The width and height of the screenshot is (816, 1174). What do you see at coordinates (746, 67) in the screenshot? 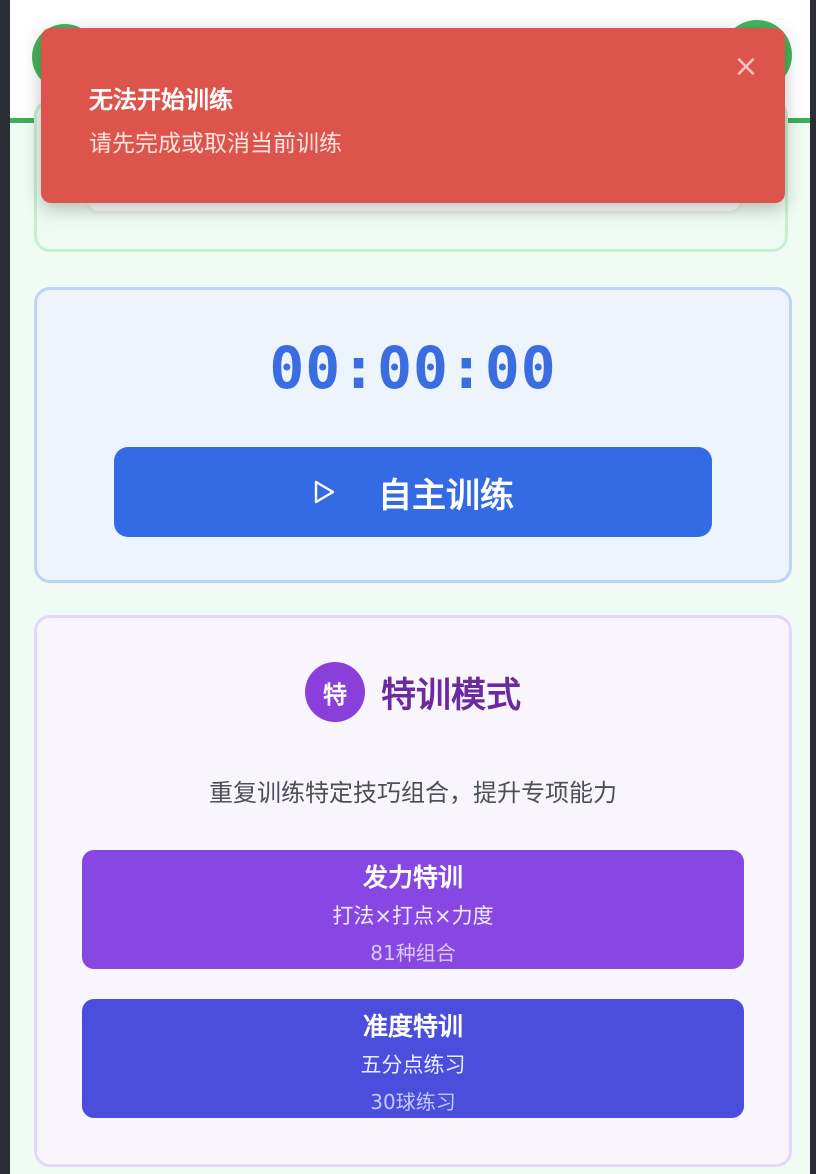
I see `close-icon: ×` at bounding box center [746, 67].